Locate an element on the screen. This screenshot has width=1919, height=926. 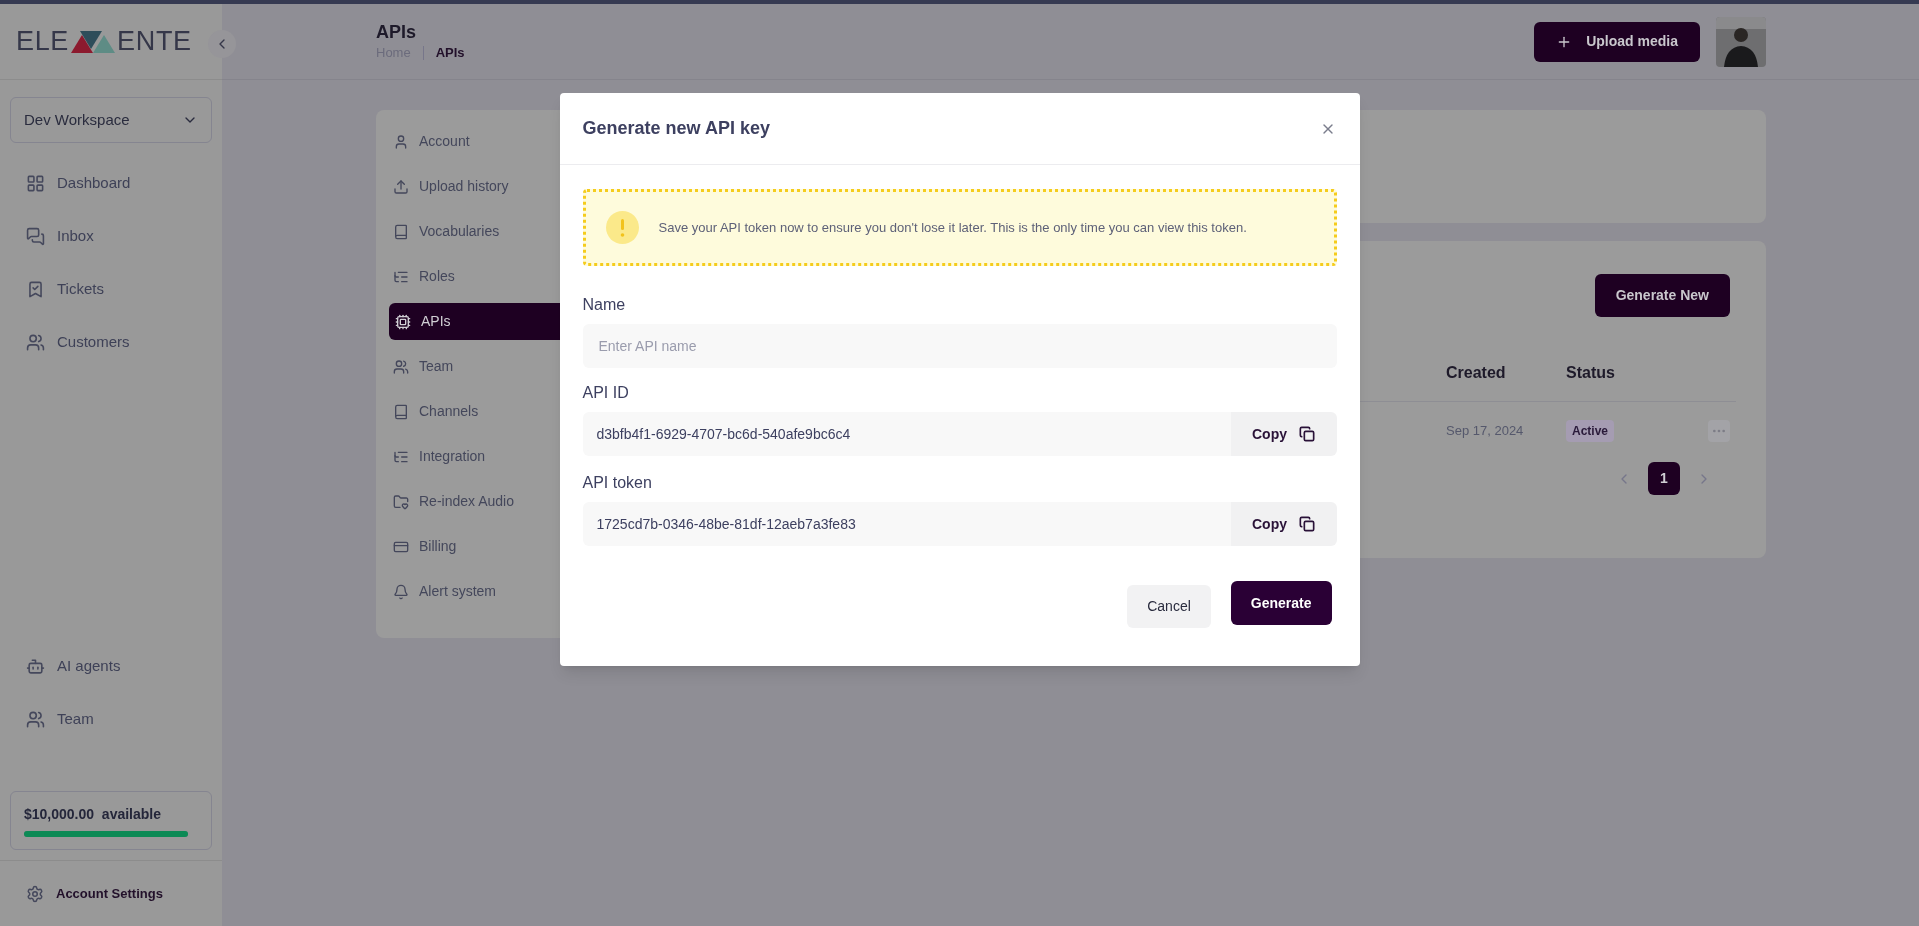
bot-icon is located at coordinates (35, 666).